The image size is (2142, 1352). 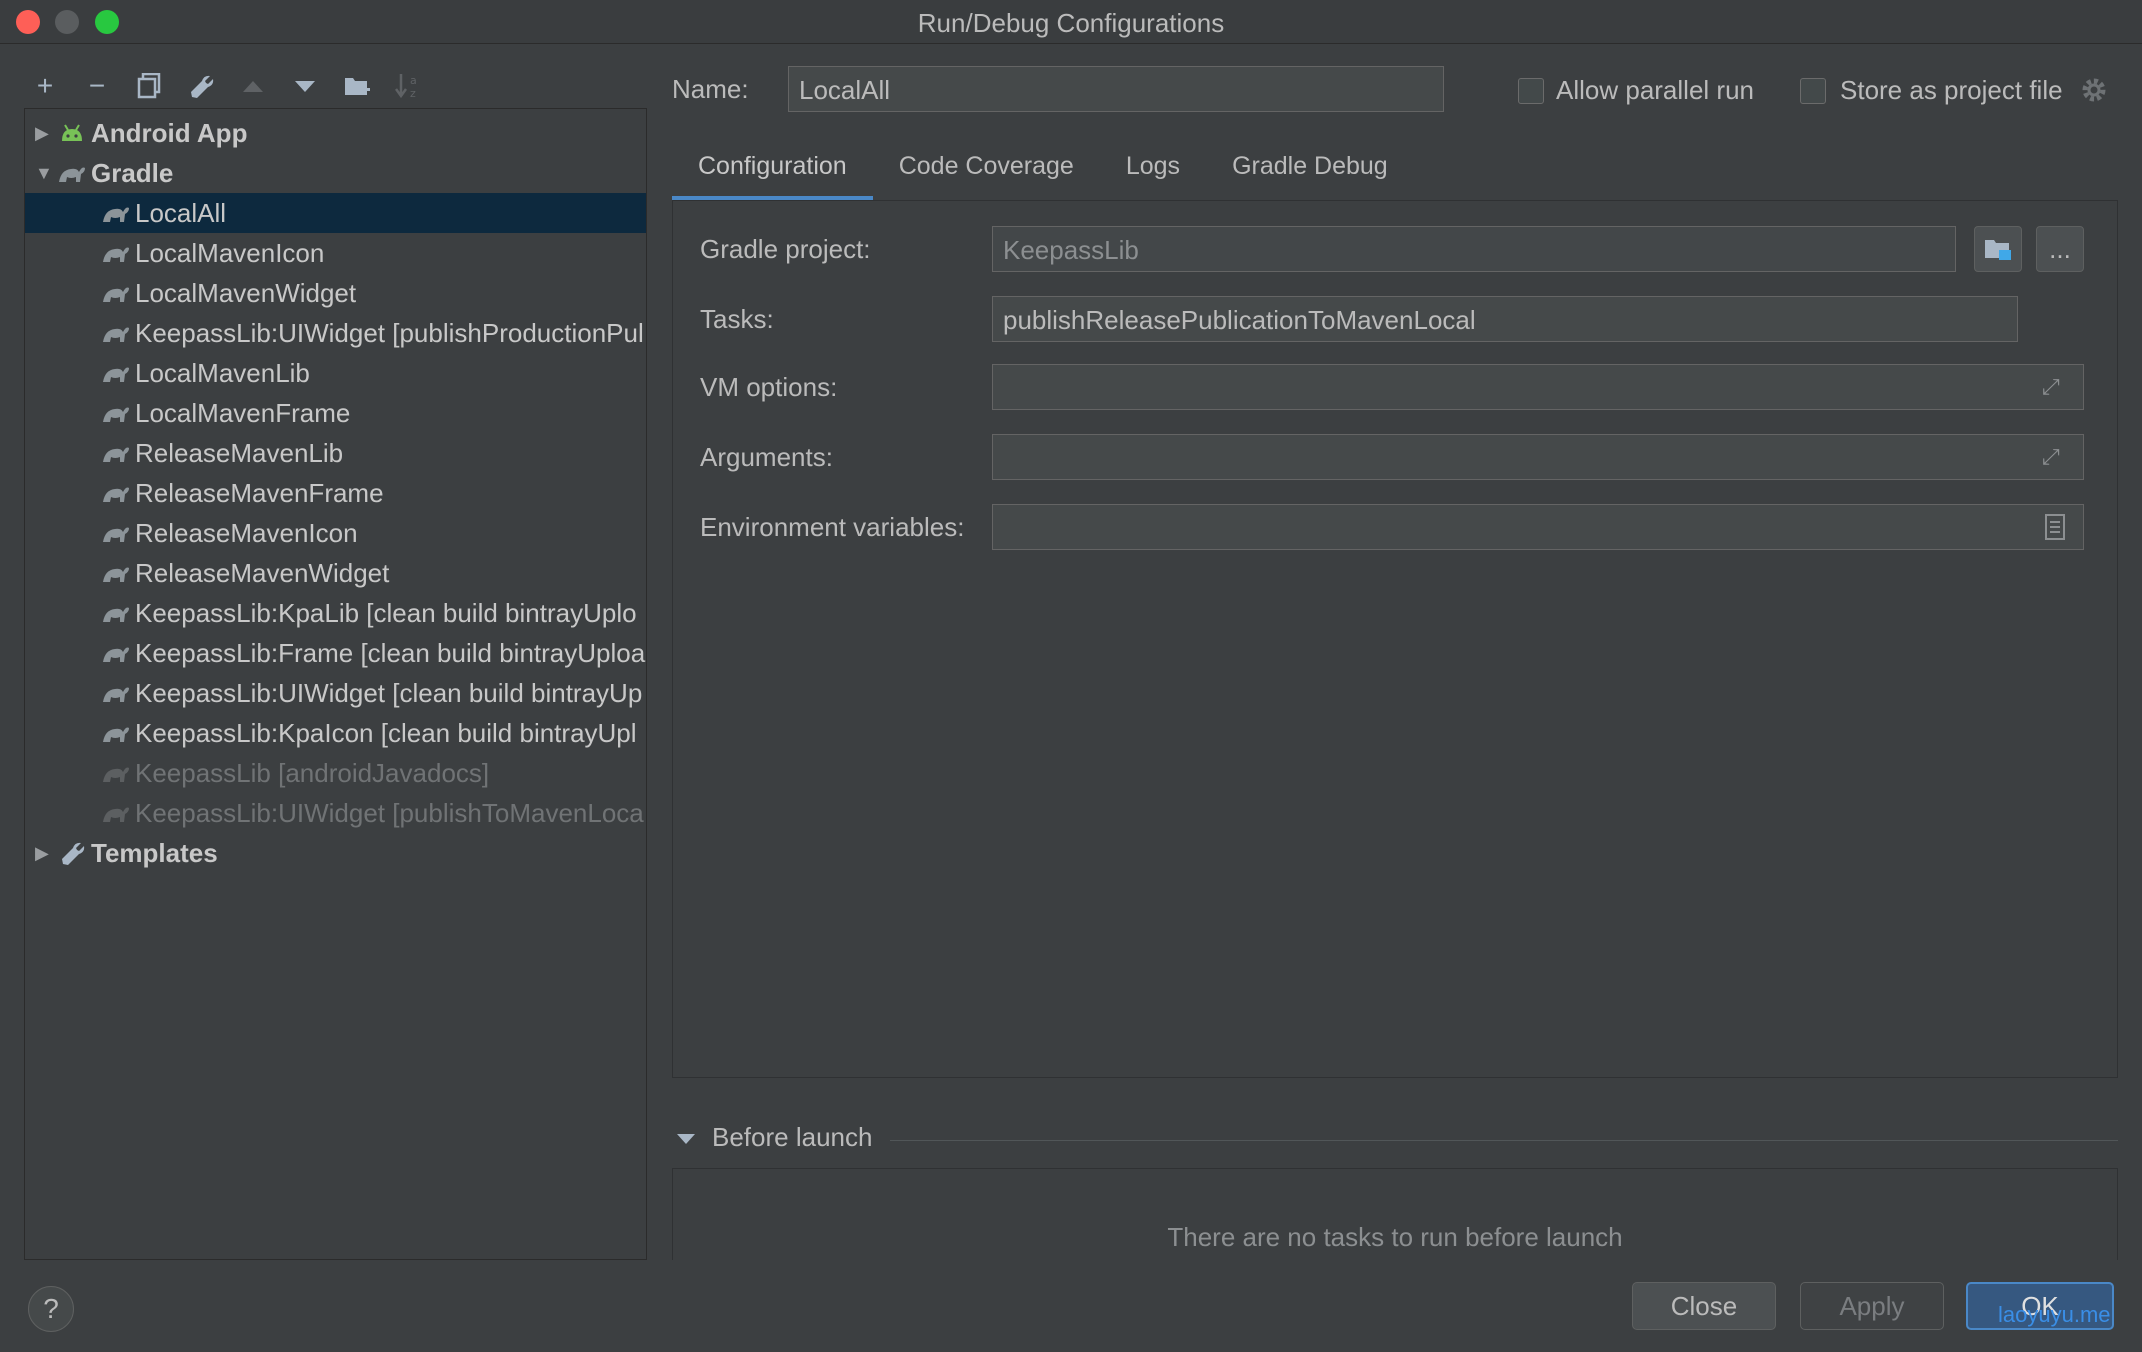 What do you see at coordinates (312, 772) in the screenshot?
I see `tree-item-label: KeepassLib [androidJavadocs]` at bounding box center [312, 772].